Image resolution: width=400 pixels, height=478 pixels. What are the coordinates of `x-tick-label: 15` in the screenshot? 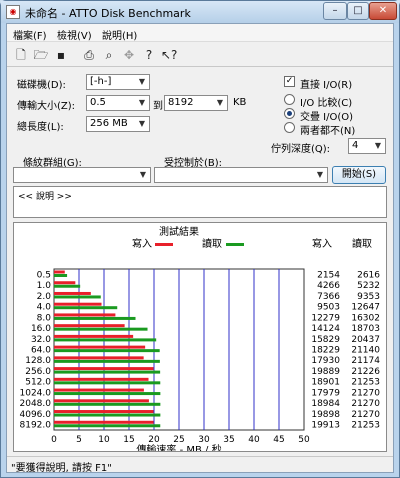 It's located at (128, 440).